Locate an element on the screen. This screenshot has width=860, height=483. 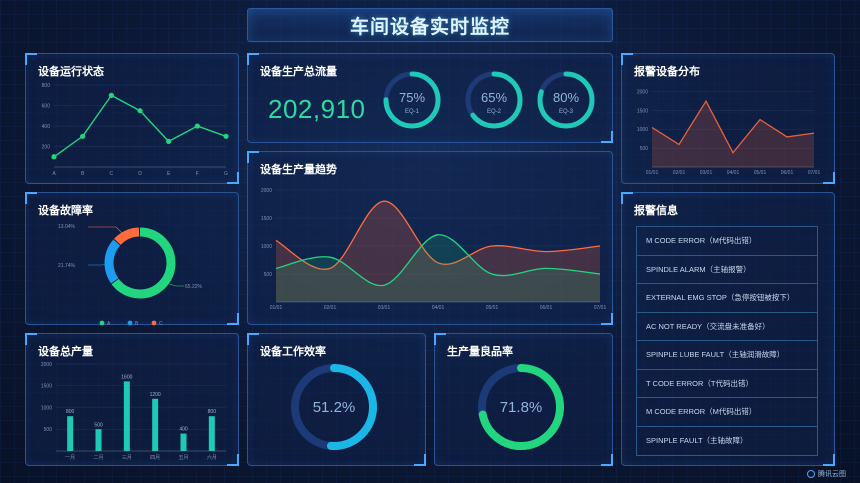
page-title: 车间设备实时监控 is located at coordinates (429, 27).